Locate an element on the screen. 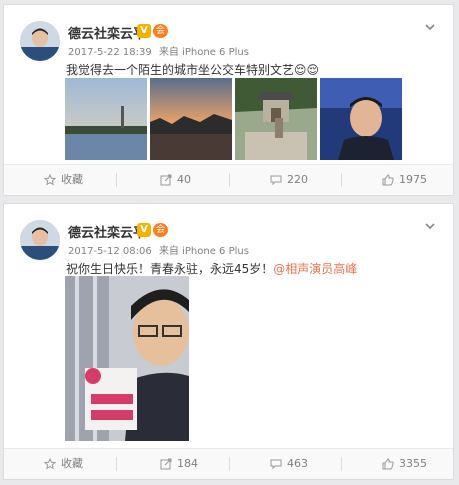 Image resolution: width=459 pixels, height=485 pixels. post-body: 我觉得去一个陌生的城市坐公交车特别文艺 is located at coordinates (180, 70).